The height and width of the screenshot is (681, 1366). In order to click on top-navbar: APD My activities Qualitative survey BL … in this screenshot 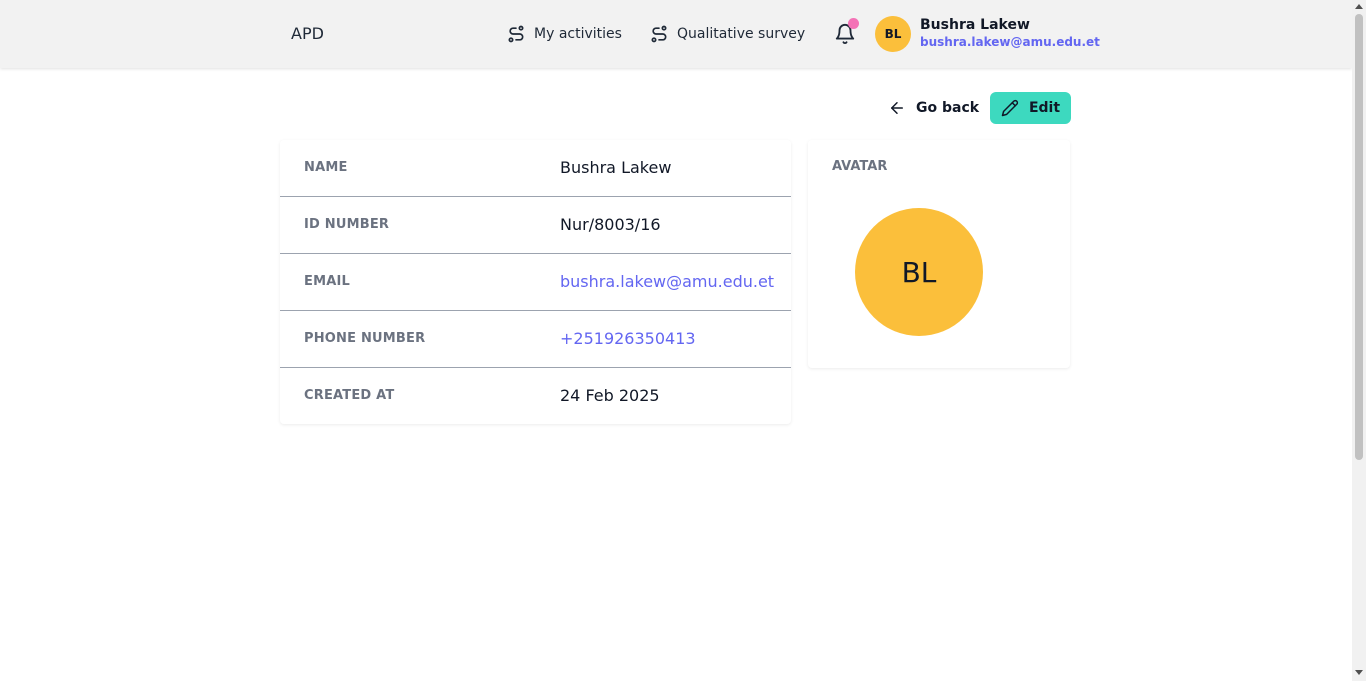, I will do `click(676, 34)`.